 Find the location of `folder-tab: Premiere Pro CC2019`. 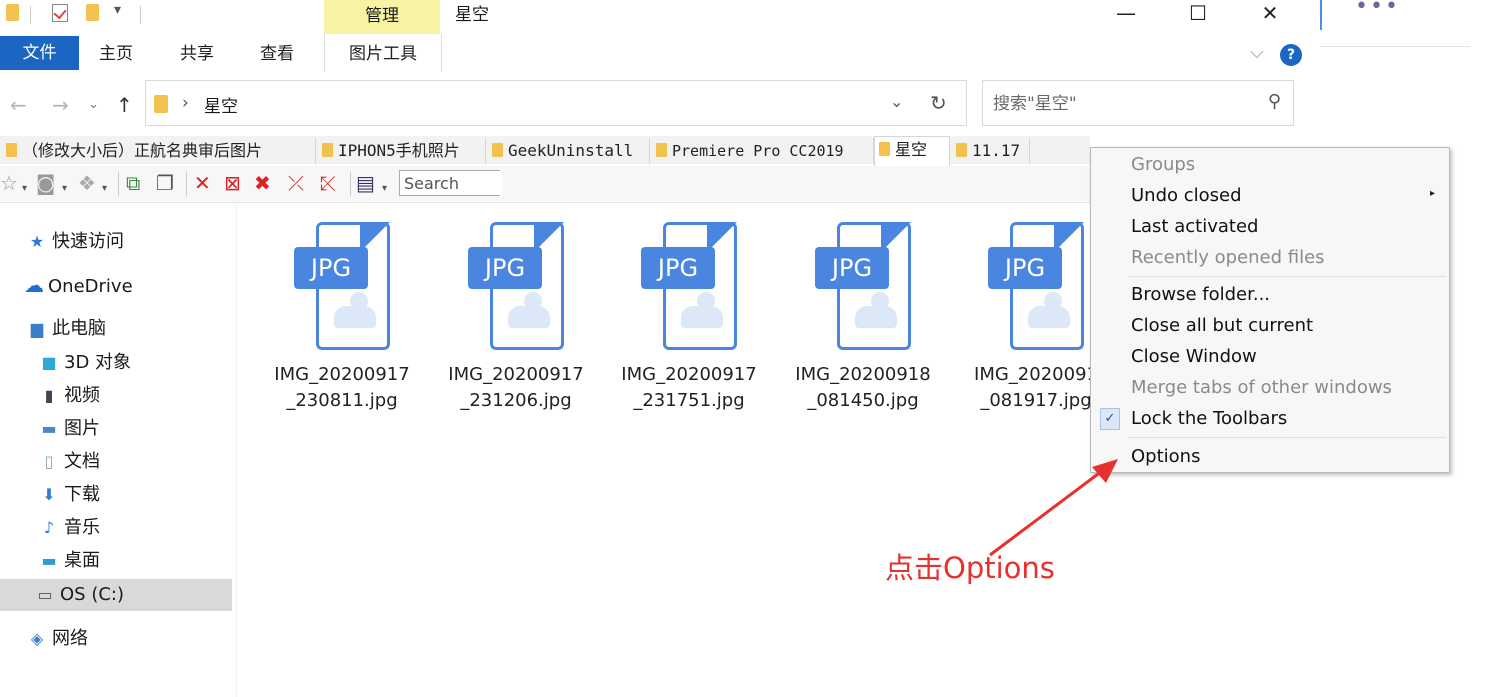

folder-tab: Premiere Pro CC2019 is located at coordinates (763, 151).